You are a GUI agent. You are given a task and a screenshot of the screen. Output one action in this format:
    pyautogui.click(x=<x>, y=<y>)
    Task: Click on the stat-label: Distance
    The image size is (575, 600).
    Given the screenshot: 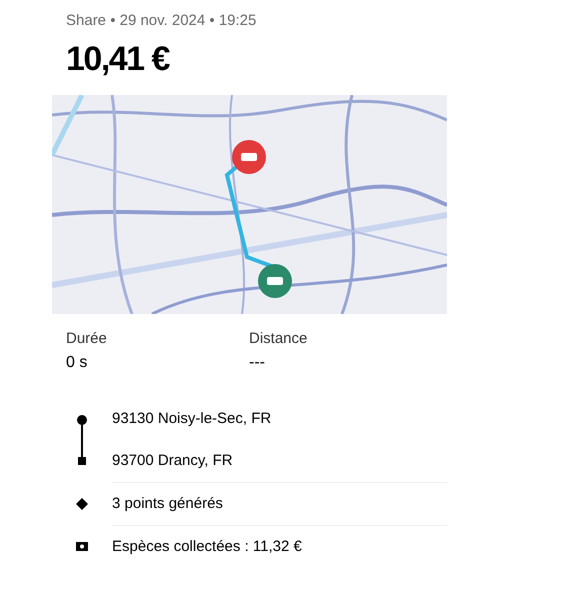 What is the action you would take?
    pyautogui.click(x=278, y=339)
    